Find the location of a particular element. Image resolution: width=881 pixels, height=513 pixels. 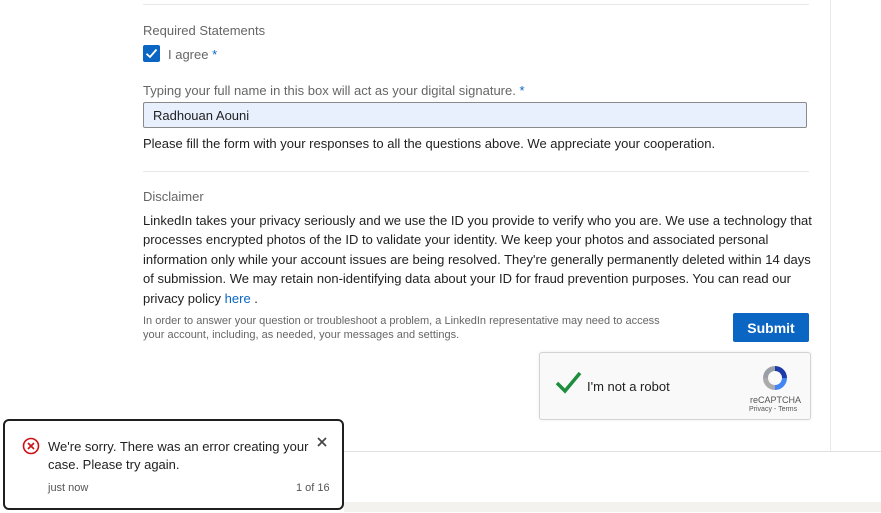

agree-checkbox is located at coordinates (151, 53).